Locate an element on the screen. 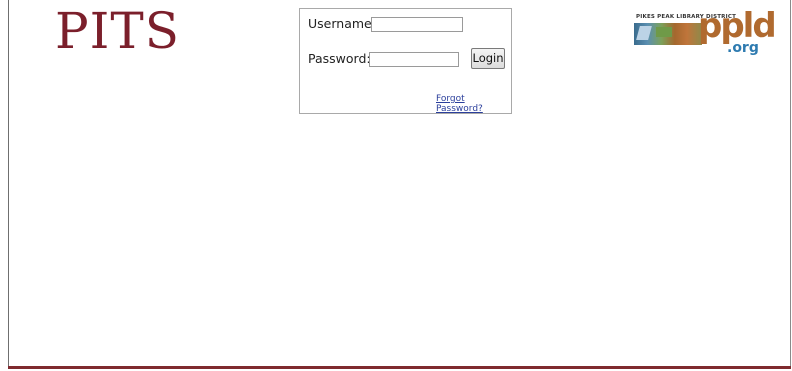 This screenshot has width=792, height=371. username-input is located at coordinates (417, 24).